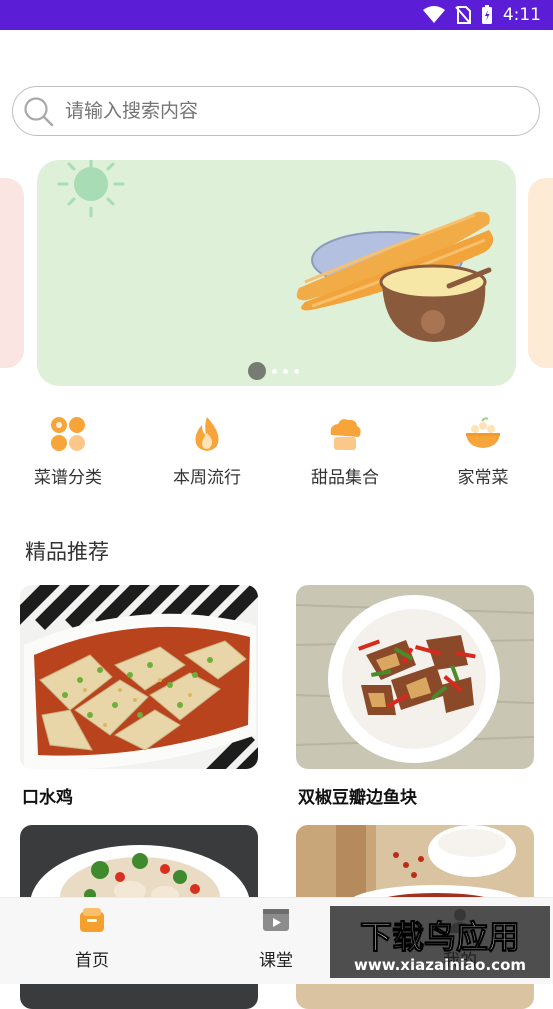  What do you see at coordinates (276, 455) in the screenshot?
I see `category-row: 菜谱分类 本周流行 甜品集合 家常菜` at bounding box center [276, 455].